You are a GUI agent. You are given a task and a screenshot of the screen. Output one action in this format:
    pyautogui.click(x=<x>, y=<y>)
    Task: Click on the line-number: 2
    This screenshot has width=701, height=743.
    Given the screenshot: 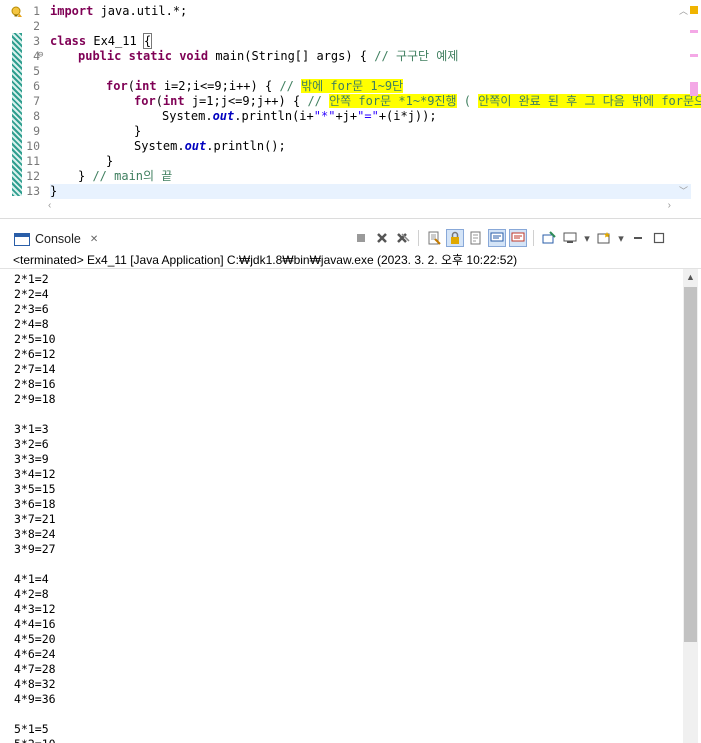 What is the action you would take?
    pyautogui.click(x=36, y=26)
    